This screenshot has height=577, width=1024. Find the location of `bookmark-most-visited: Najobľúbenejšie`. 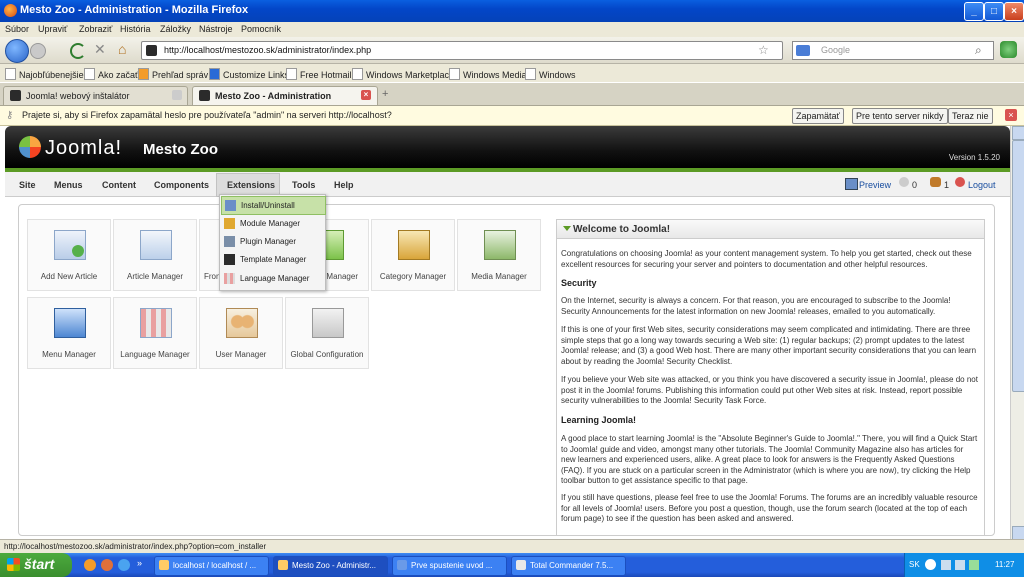

bookmark-most-visited: Najobľúbenejšie is located at coordinates (44, 74).